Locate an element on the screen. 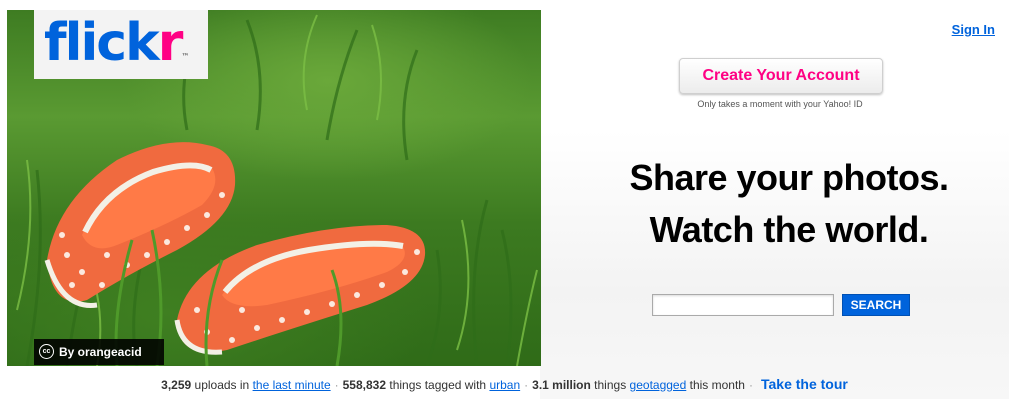 The width and height of the screenshot is (1009, 399). create-account-note: Only takes a moment with your Yahoo! ID is located at coordinates (780, 104).